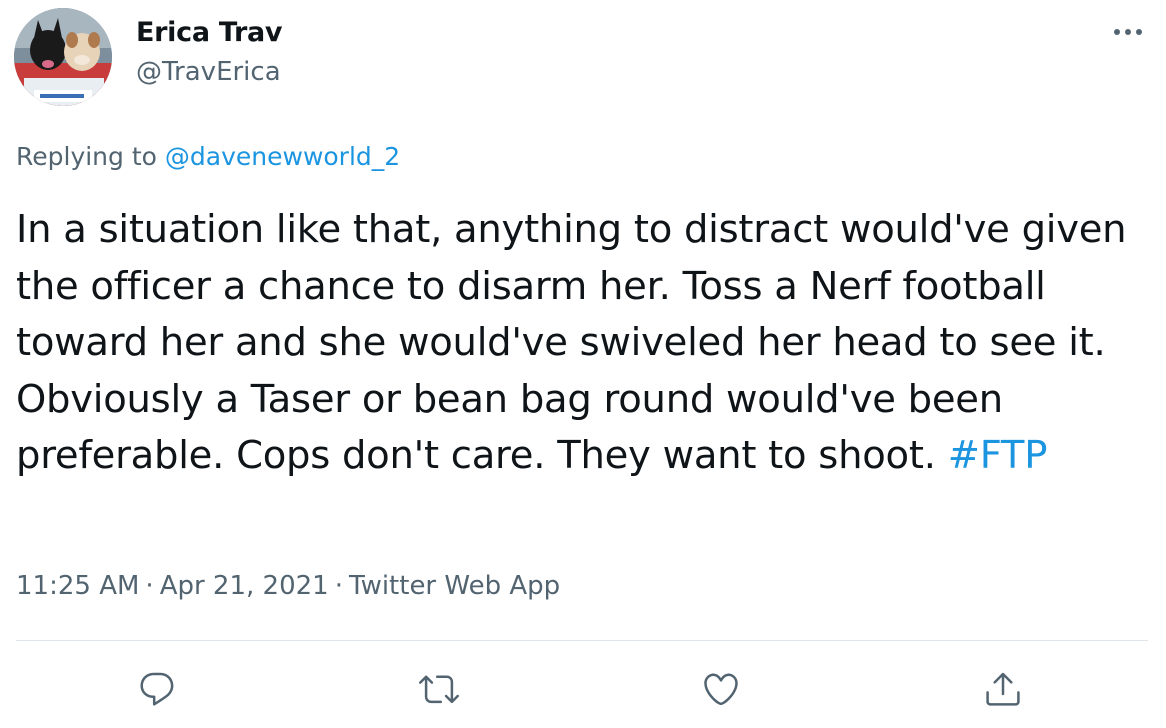 This screenshot has width=1166, height=728. I want to click on like-button, so click(721, 689).